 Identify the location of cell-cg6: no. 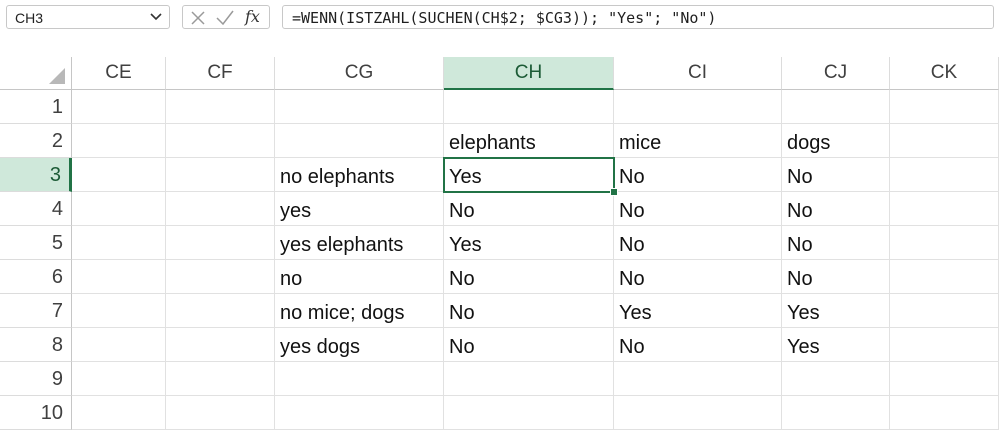
(359, 277).